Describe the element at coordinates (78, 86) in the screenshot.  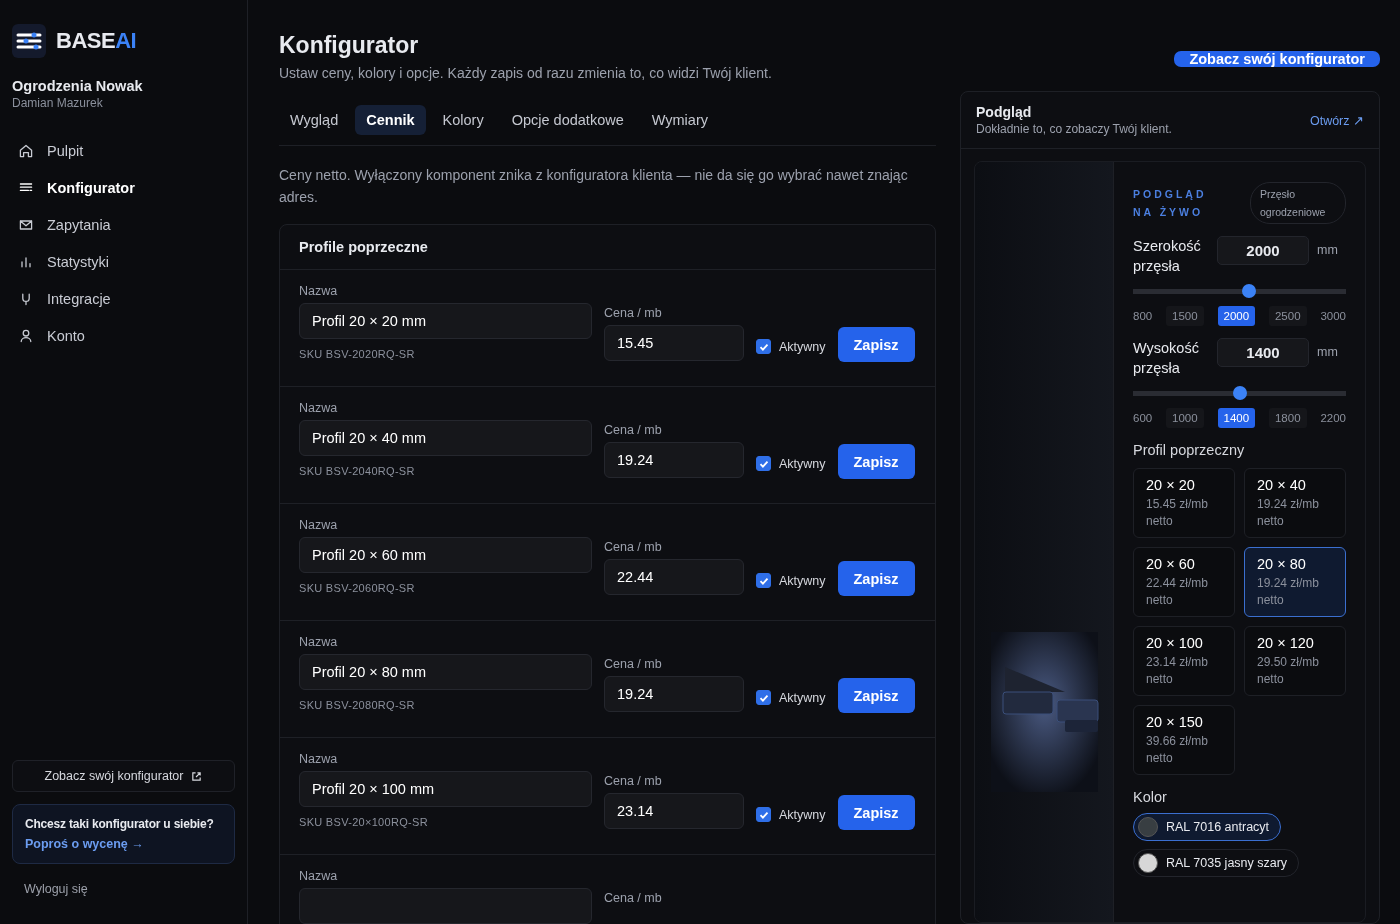
I see `company-name: Ogrodzenia Nowak` at that location.